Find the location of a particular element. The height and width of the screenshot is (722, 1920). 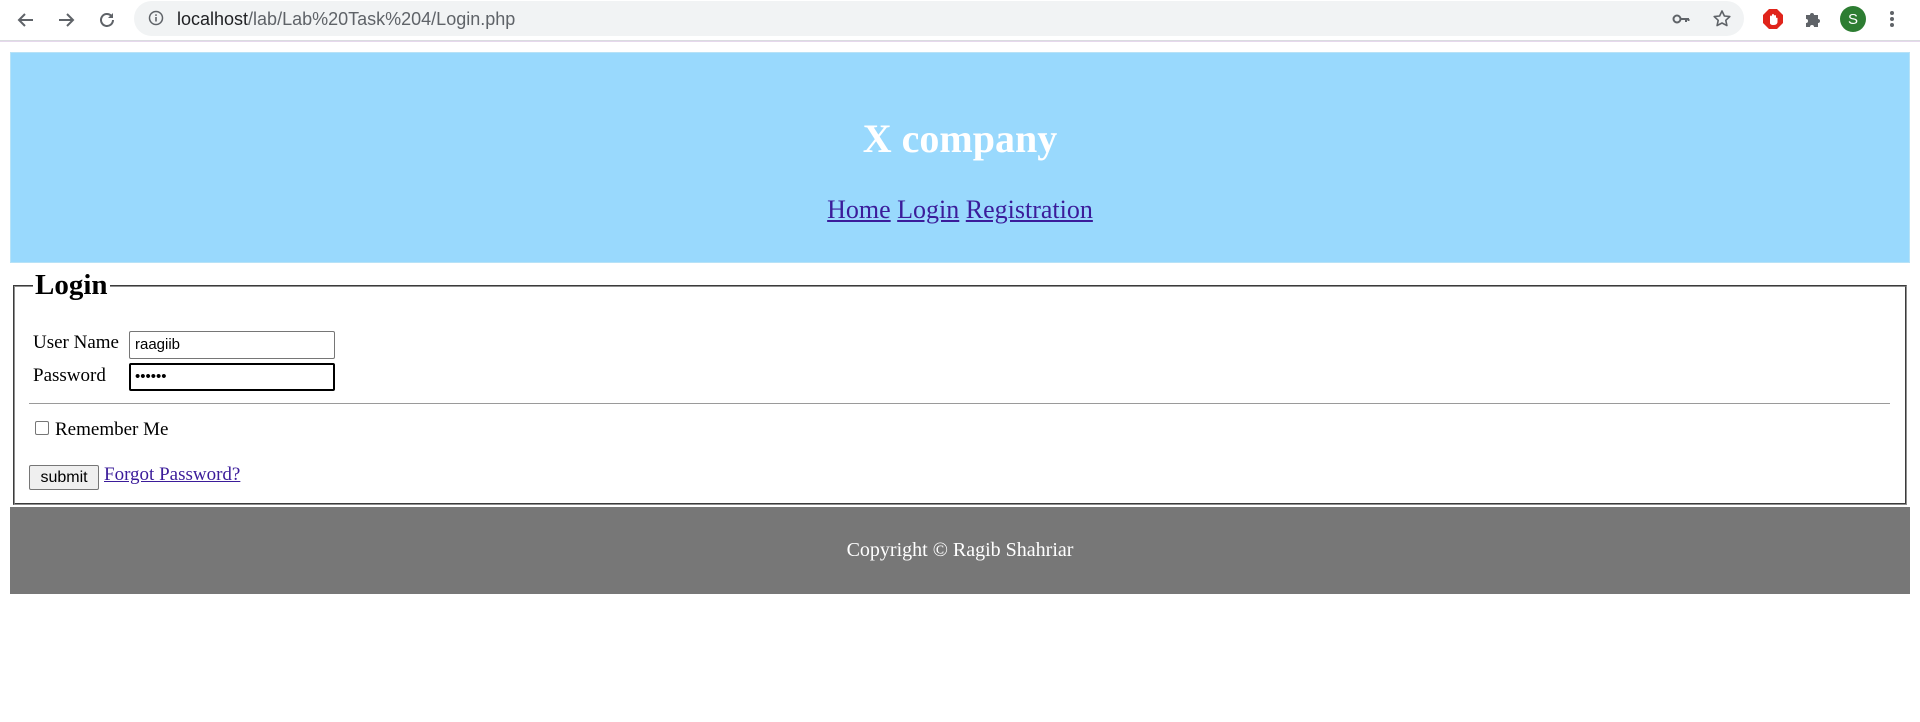

extensions-puzzle-icon is located at coordinates (1813, 20).